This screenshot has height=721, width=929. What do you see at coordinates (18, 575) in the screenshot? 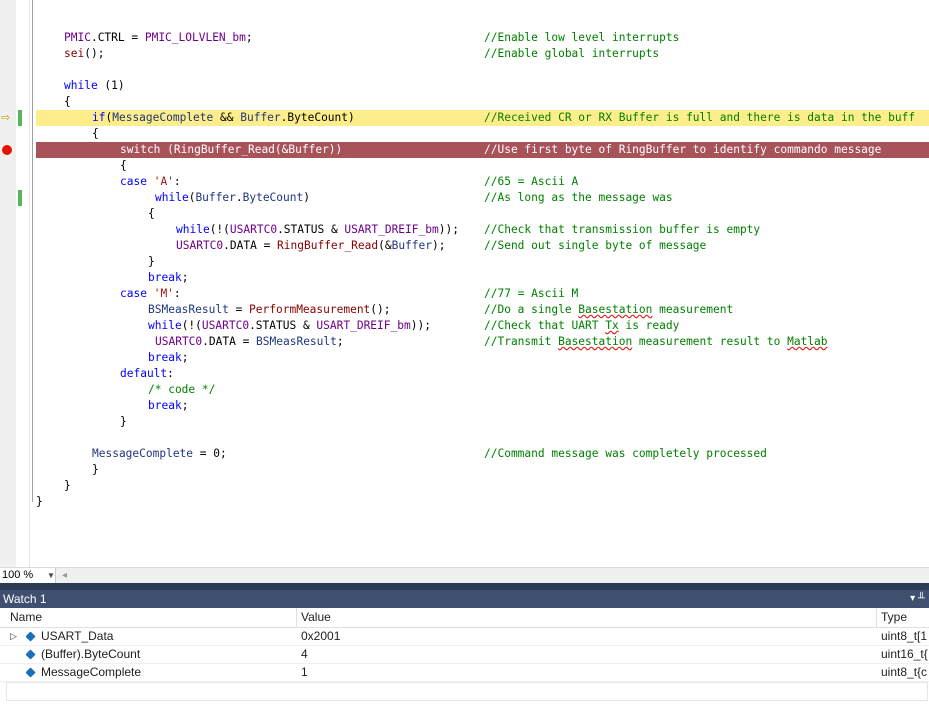
I see `zoom-value: 100 %` at bounding box center [18, 575].